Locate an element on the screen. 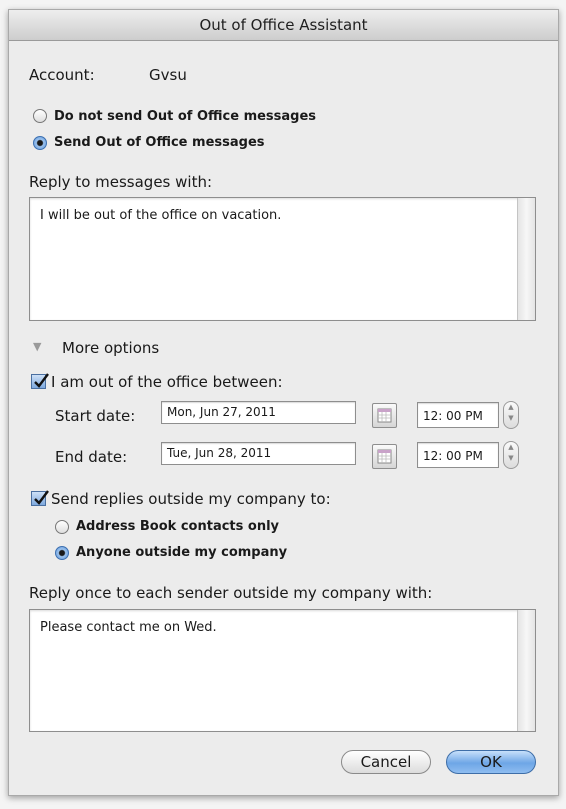  end-time-field: 12: 00 PM is located at coordinates (458, 455).